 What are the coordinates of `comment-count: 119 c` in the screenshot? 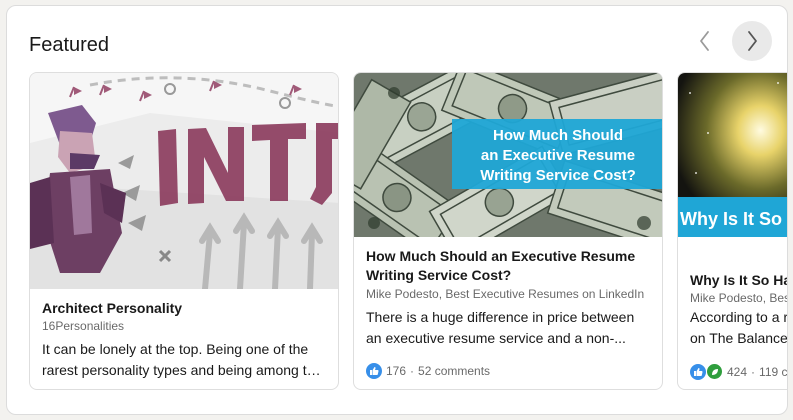 It's located at (773, 372).